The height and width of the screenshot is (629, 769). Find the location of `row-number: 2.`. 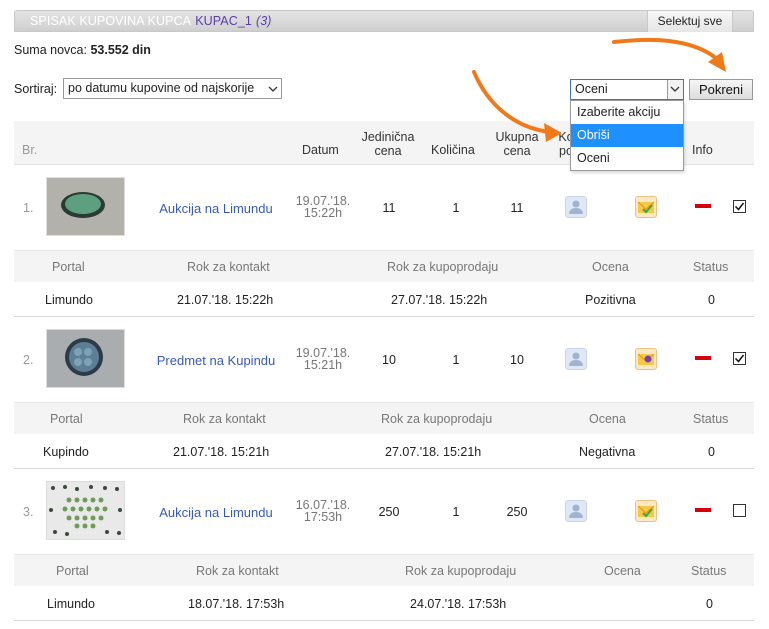

row-number: 2. is located at coordinates (28, 360).